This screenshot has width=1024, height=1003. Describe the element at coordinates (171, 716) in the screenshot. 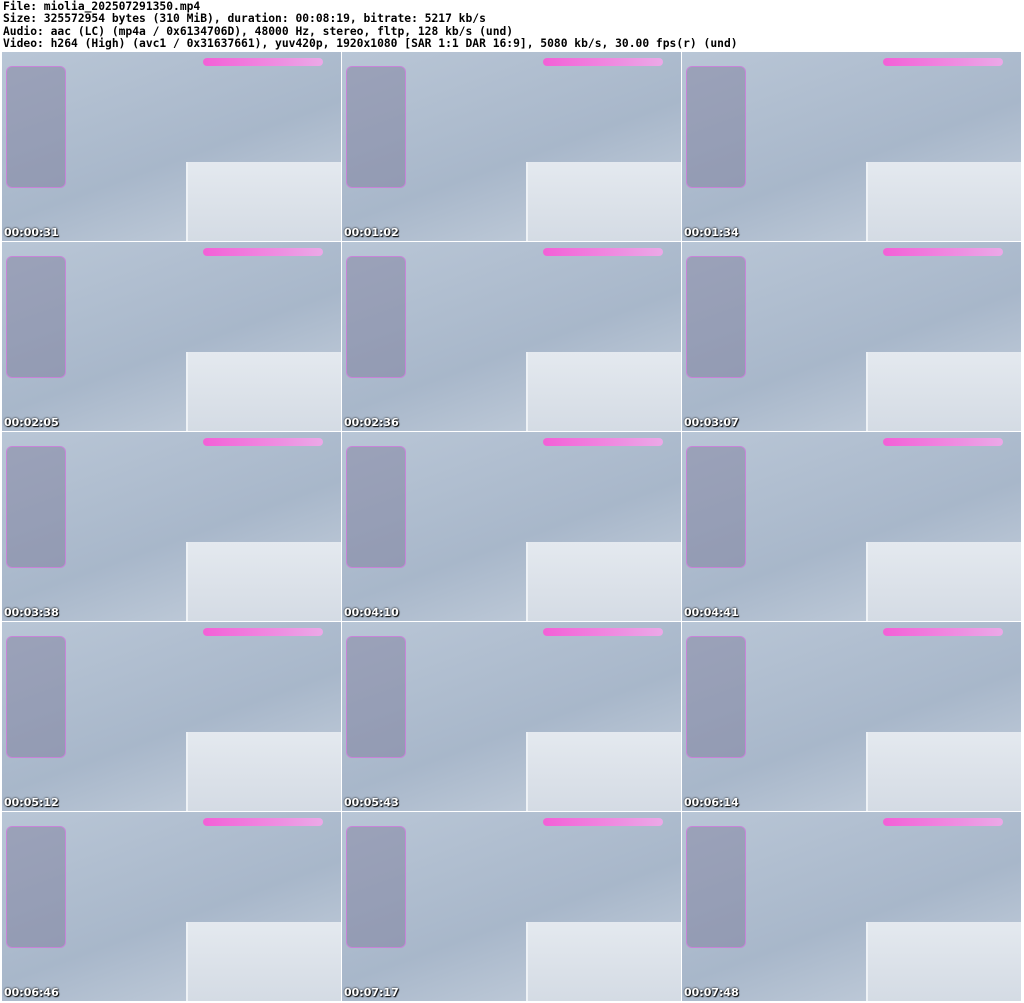

I see `video-thumbnail: 00:05:12` at that location.